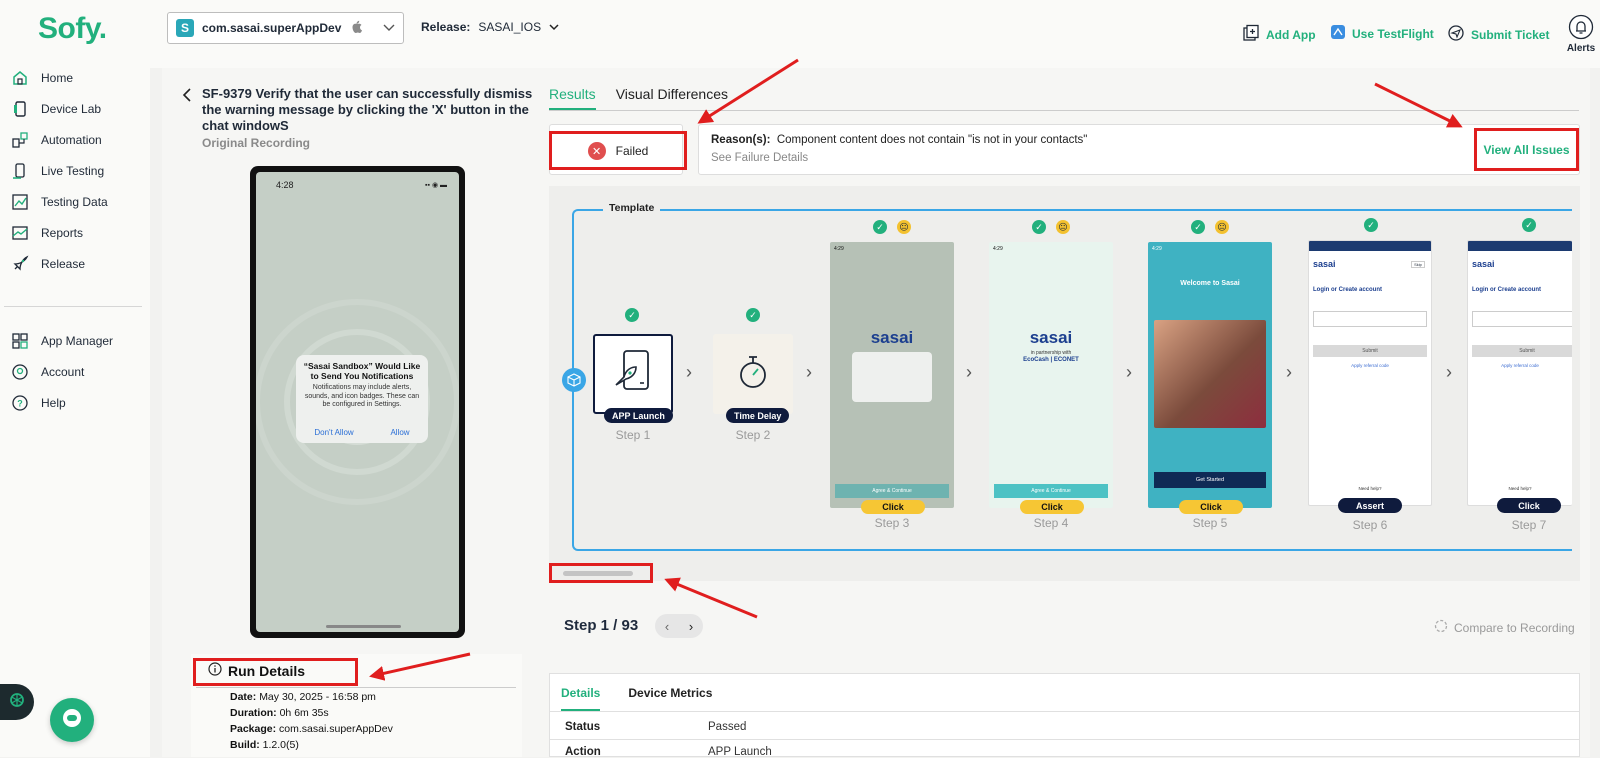 This screenshot has height=758, width=1600. Describe the element at coordinates (187, 96) in the screenshot. I see `back-chevron-icon` at that location.